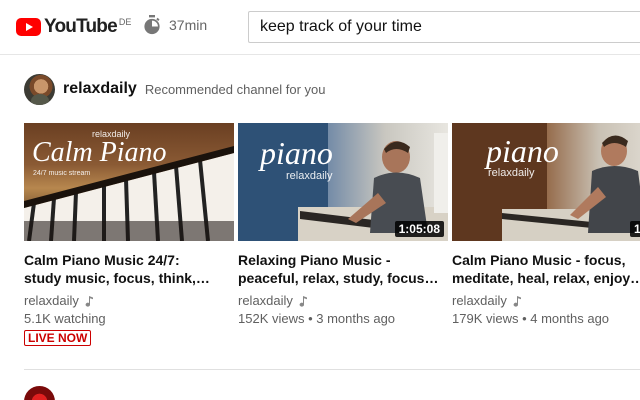  I want to click on logo-text: YouTube, so click(81, 26).